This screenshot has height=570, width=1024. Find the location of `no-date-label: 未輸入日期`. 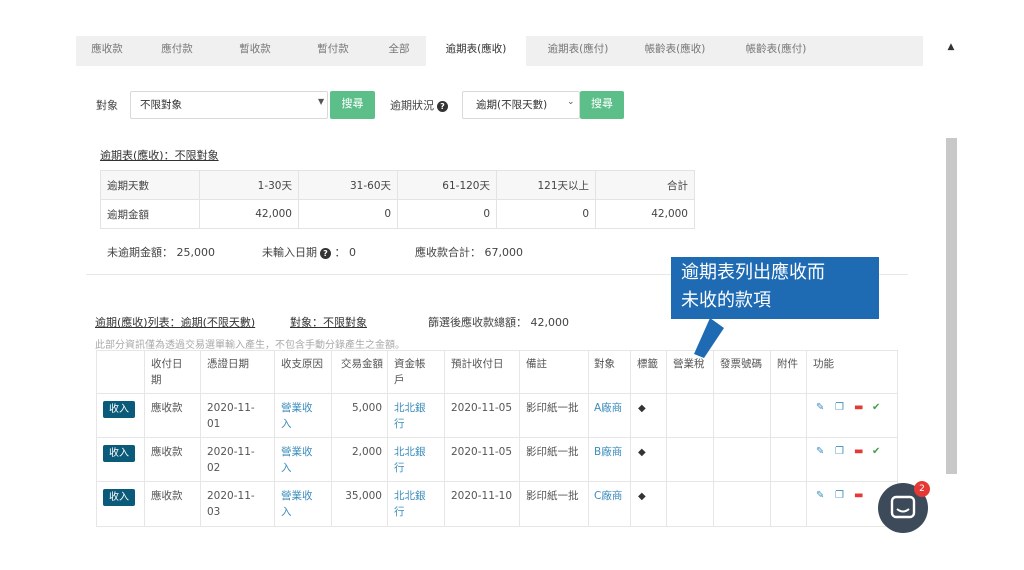

no-date-label: 未輸入日期 is located at coordinates (289, 252).